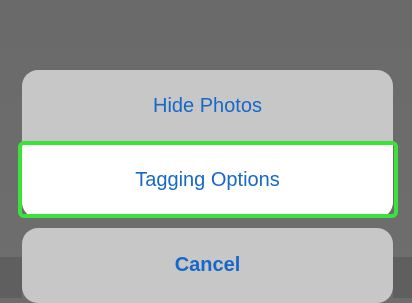 The height and width of the screenshot is (303, 412). I want to click on tagging-options-label: Tagging Options, so click(207, 180).